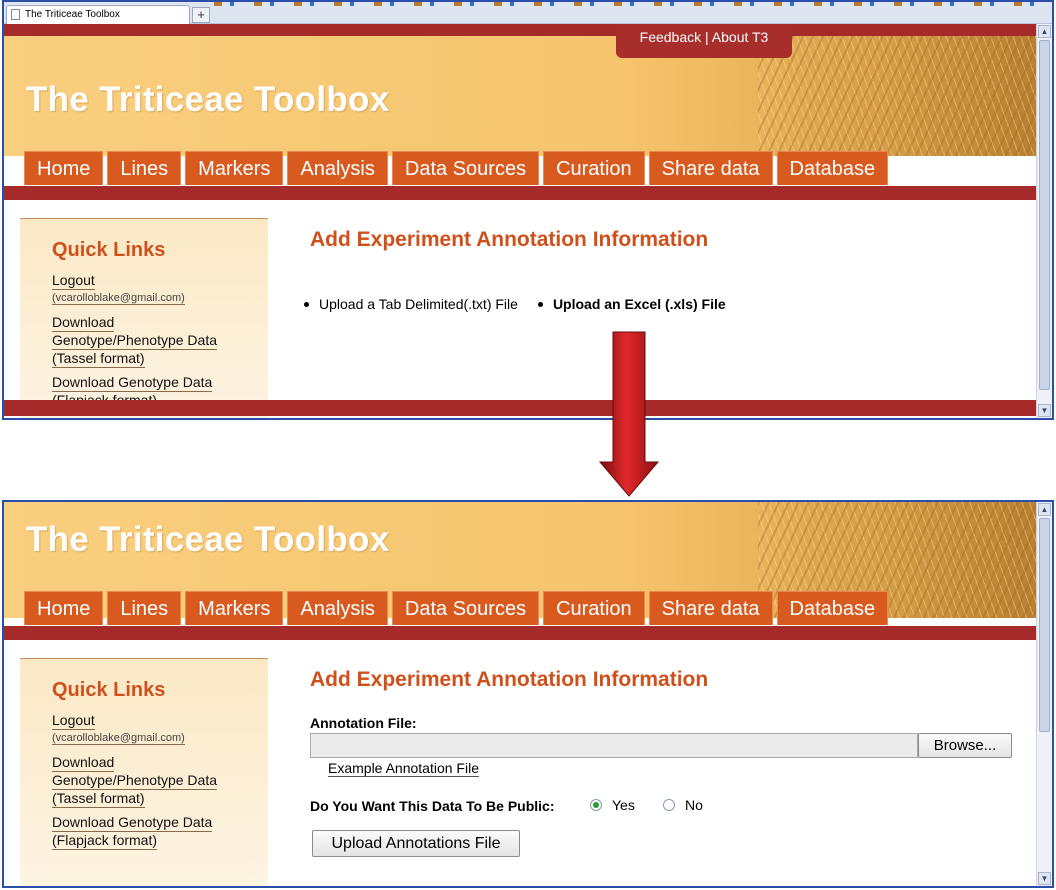  I want to click on option-xls-upload: Upload an Excel (.xls) File, so click(631, 304).